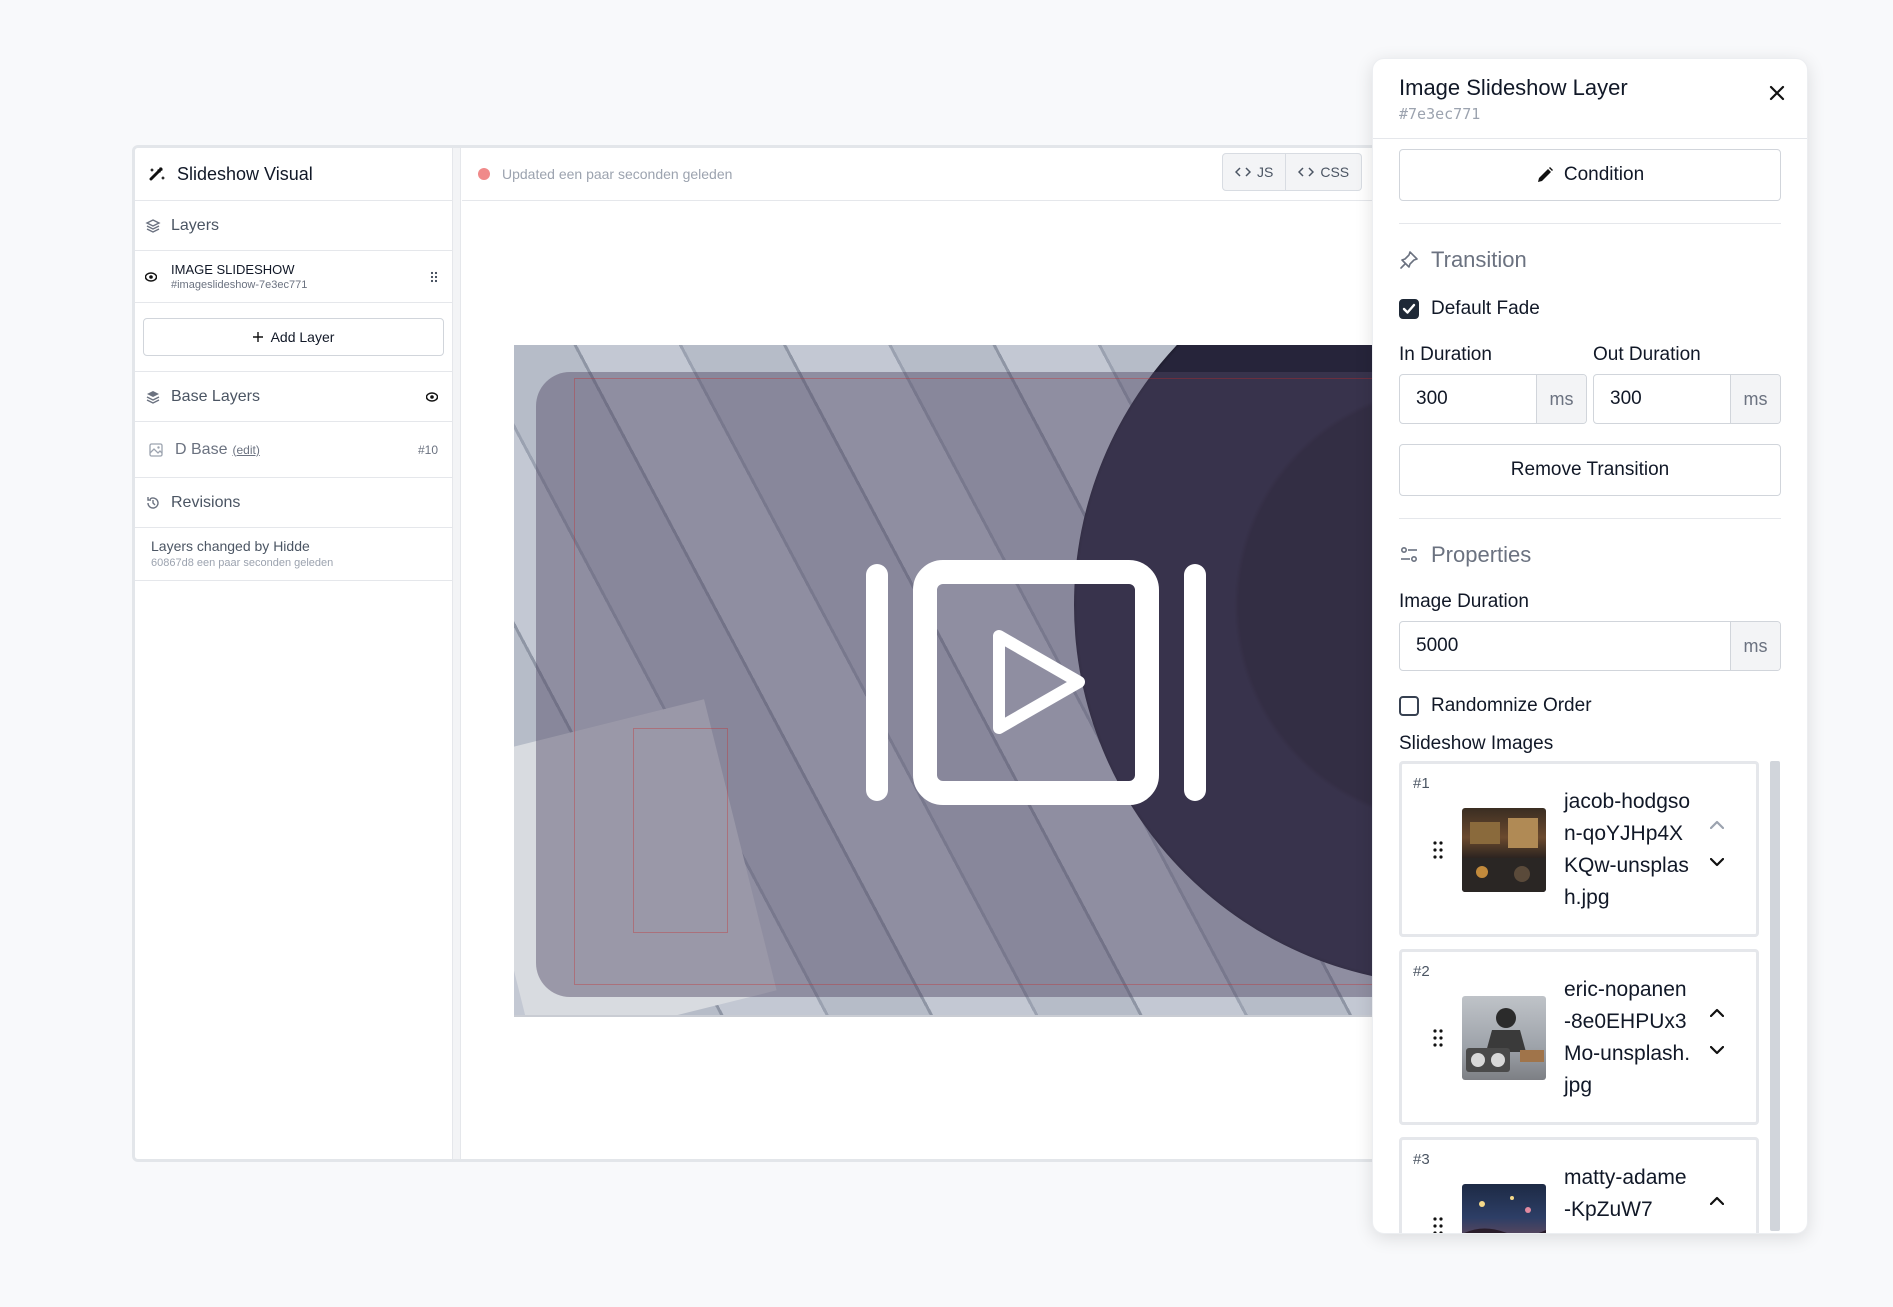 This screenshot has width=1893, height=1307. I want to click on layers-label: Layers, so click(195, 225).